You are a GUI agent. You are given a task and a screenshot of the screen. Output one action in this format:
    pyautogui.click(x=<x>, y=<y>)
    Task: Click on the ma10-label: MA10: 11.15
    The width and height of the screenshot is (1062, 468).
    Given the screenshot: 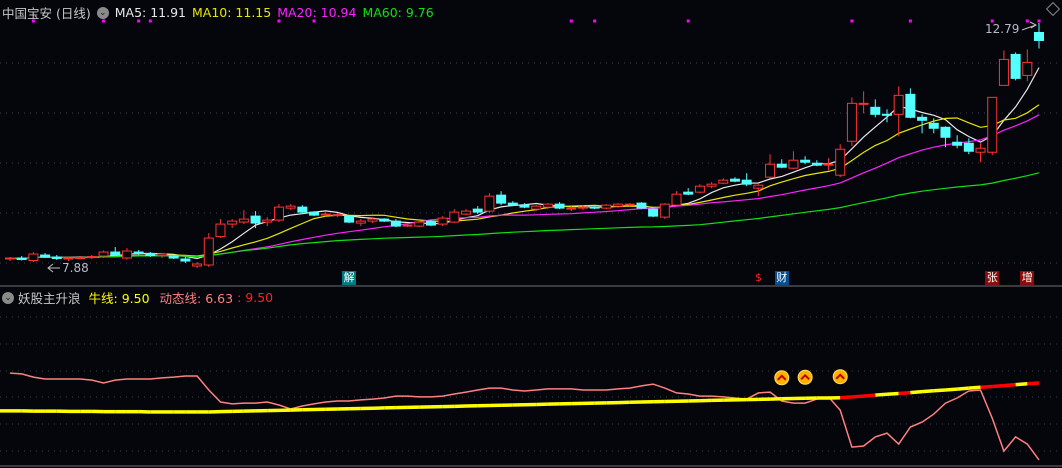 What is the action you would take?
    pyautogui.click(x=232, y=12)
    